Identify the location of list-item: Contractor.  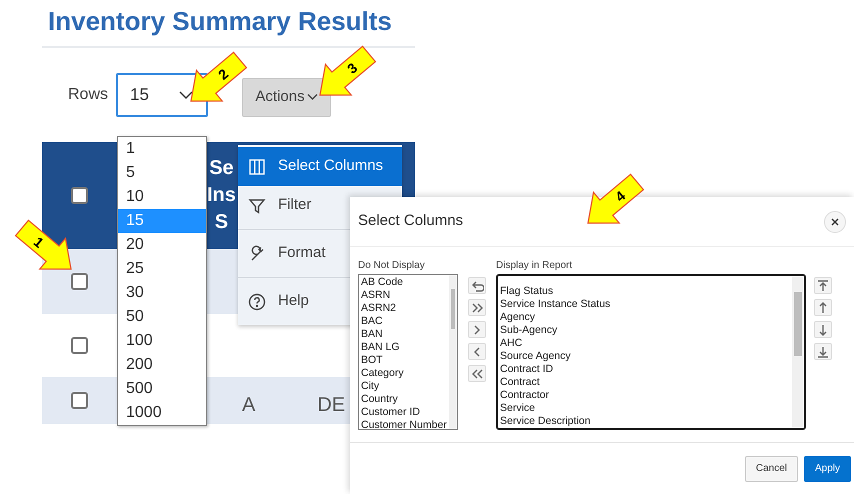
(645, 395).